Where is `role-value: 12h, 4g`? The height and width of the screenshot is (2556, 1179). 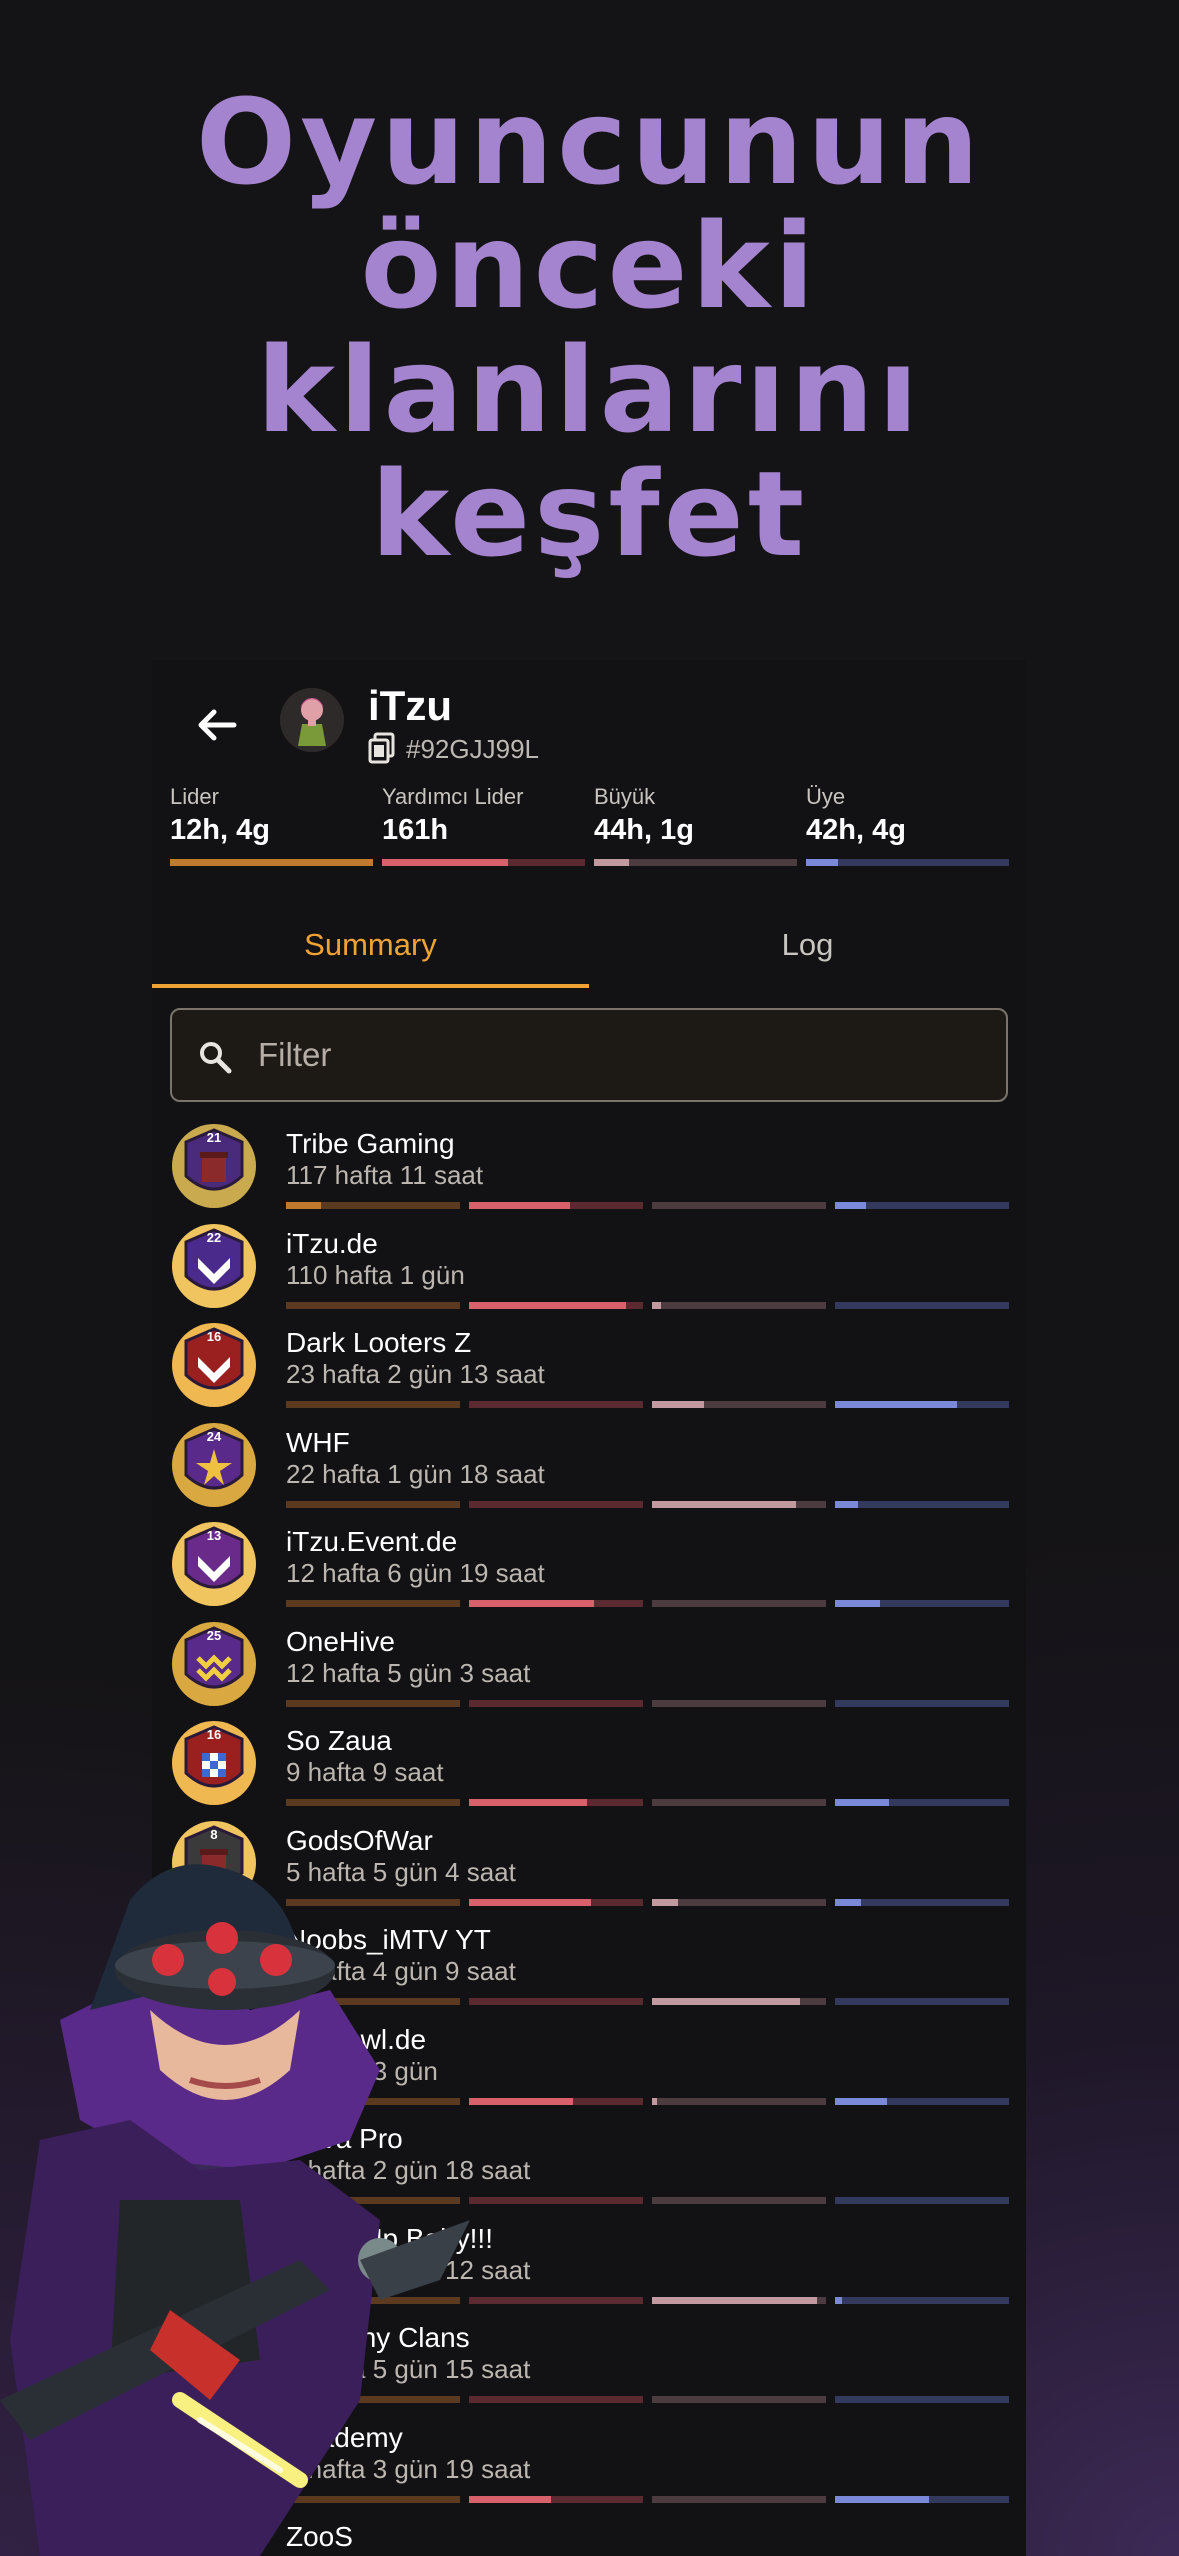 role-value: 12h, 4g is located at coordinates (220, 830).